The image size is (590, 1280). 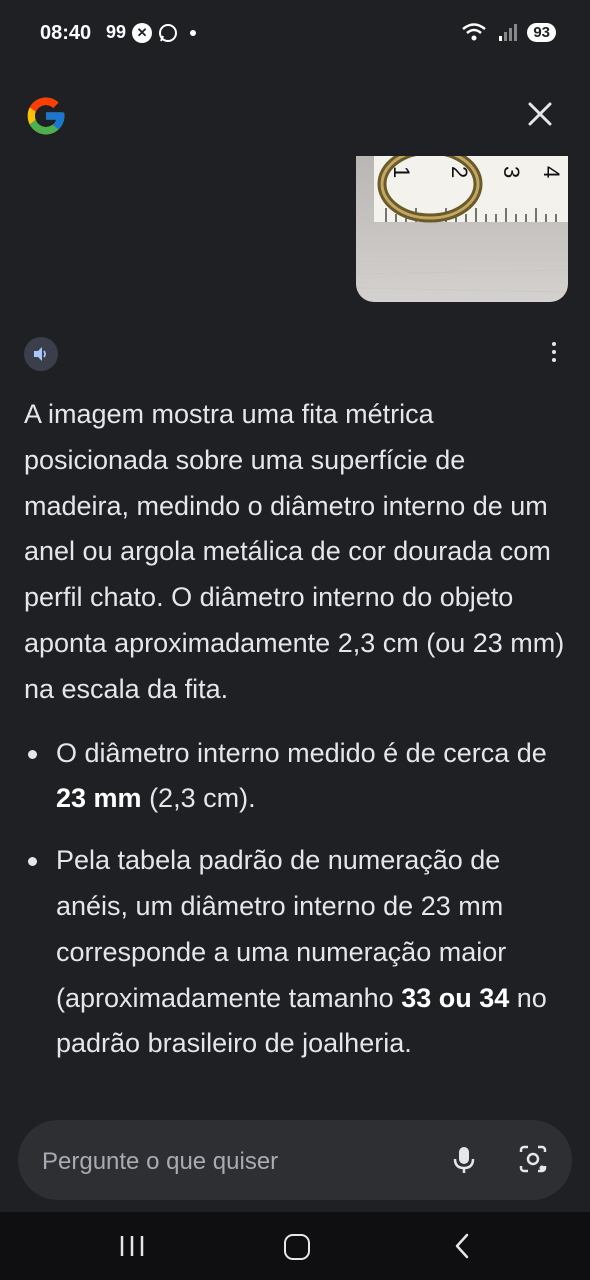 I want to click on ruler-ring-photo: 1 2 3 4, so click(x=462, y=229).